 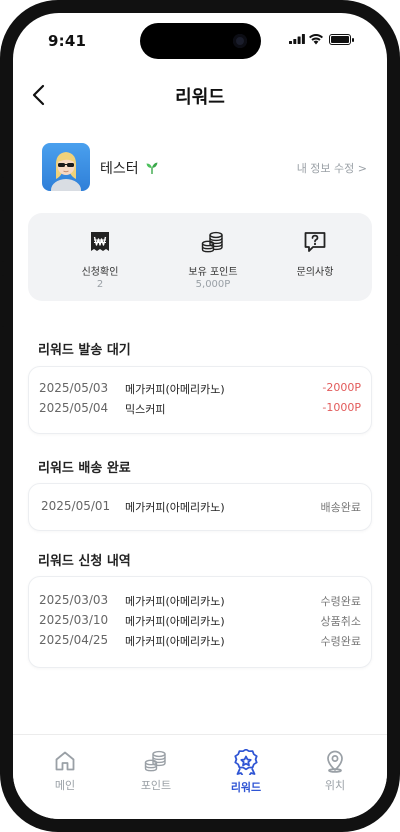 What do you see at coordinates (100, 284) in the screenshot?
I see `summary-value: 2` at bounding box center [100, 284].